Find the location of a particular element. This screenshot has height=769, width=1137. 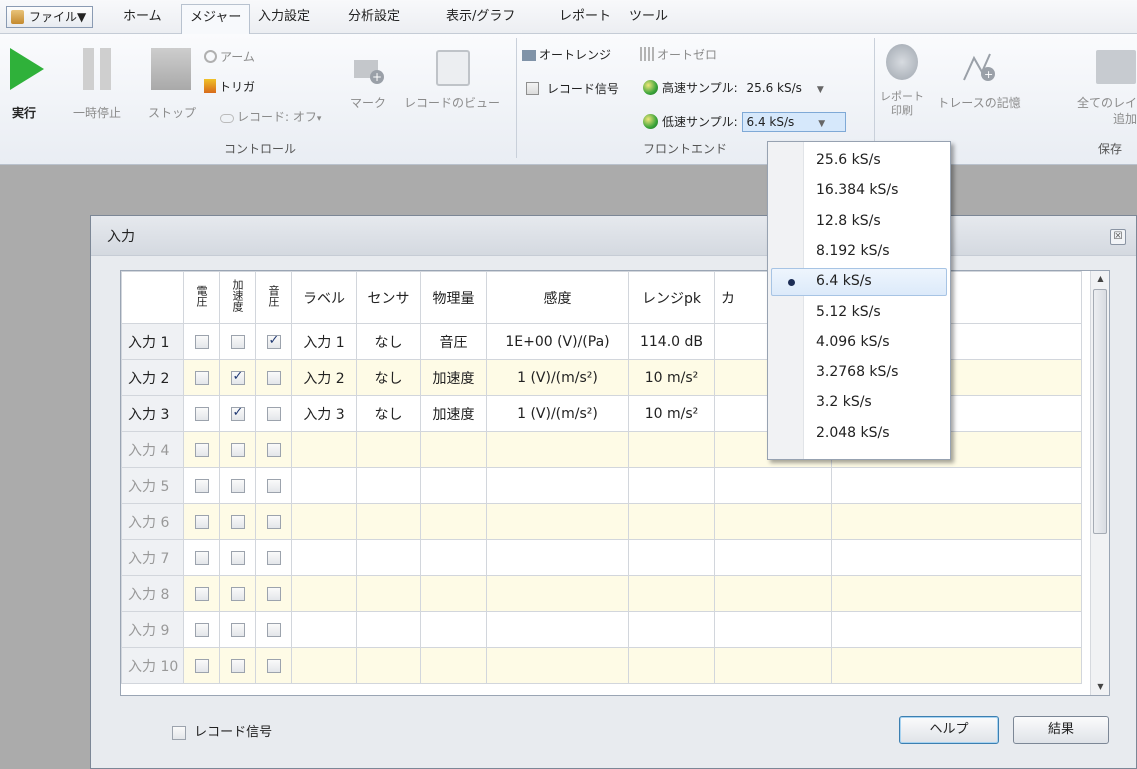

tab-home: ホーム is located at coordinates (142, 17).